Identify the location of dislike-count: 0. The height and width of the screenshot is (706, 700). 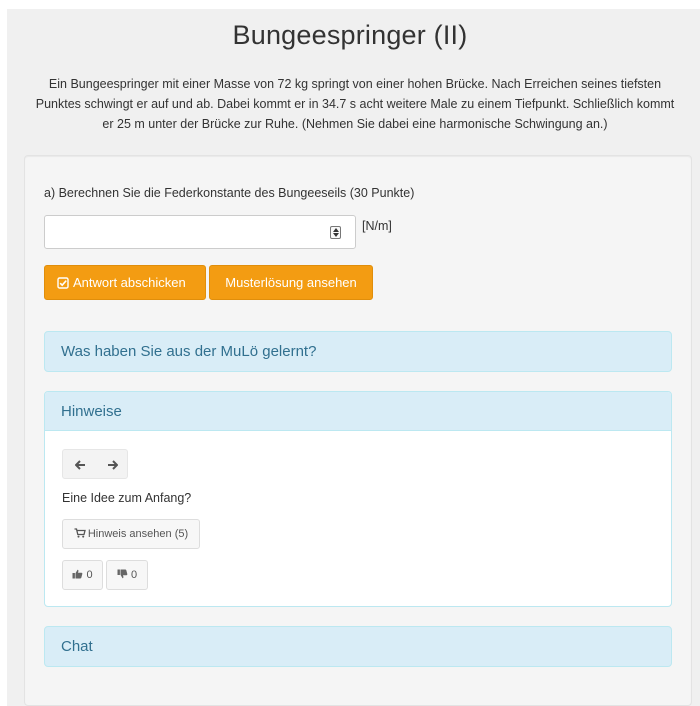
(134, 575).